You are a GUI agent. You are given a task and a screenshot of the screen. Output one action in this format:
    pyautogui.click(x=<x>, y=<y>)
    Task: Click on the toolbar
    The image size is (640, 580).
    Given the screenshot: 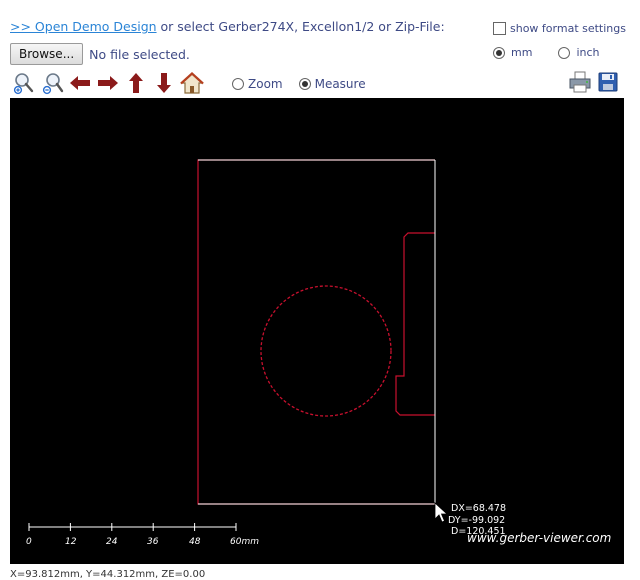 What is the action you would take?
    pyautogui.click(x=108, y=83)
    